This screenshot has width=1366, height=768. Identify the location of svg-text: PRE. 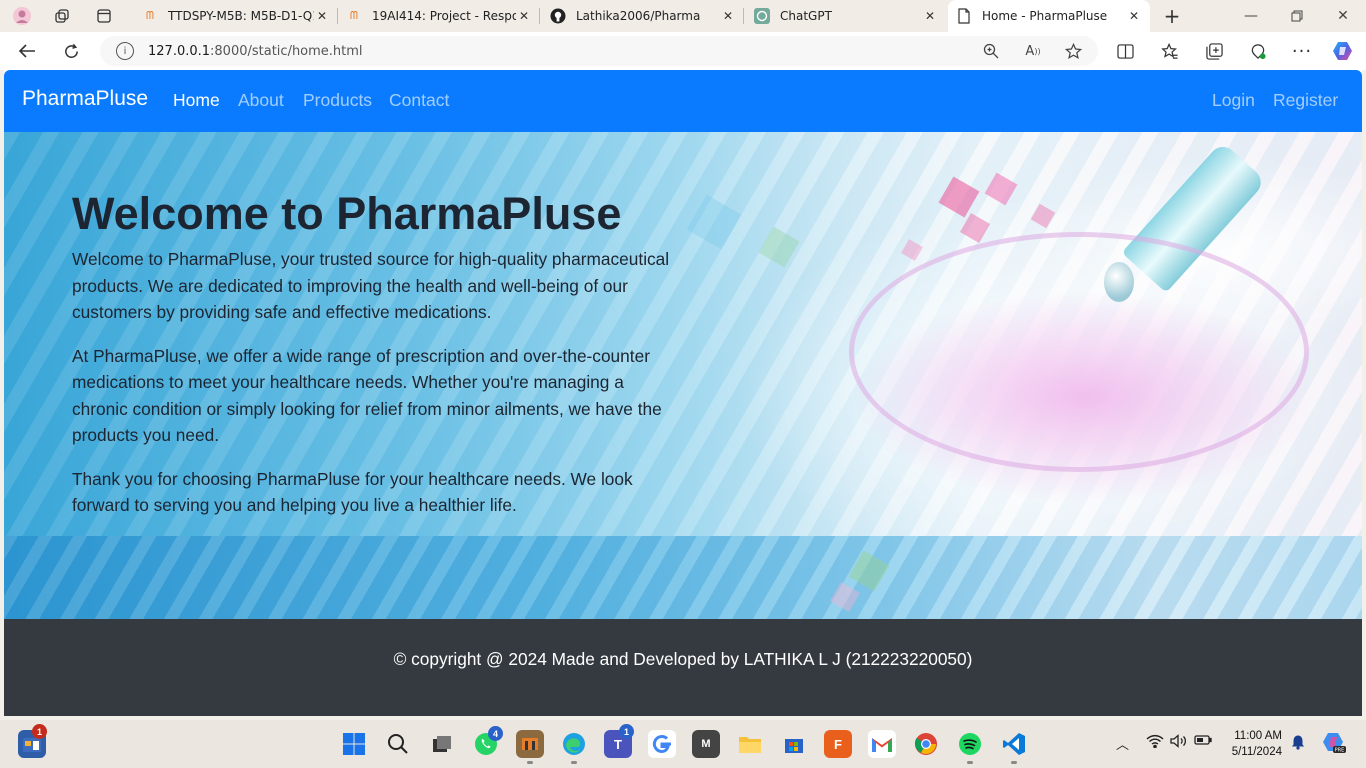
(1340, 751).